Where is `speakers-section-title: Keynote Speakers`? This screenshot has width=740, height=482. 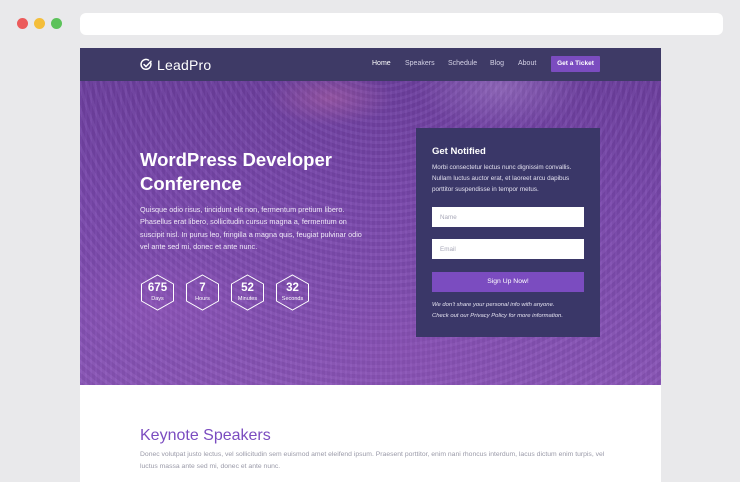
speakers-section-title: Keynote Speakers is located at coordinates (205, 435).